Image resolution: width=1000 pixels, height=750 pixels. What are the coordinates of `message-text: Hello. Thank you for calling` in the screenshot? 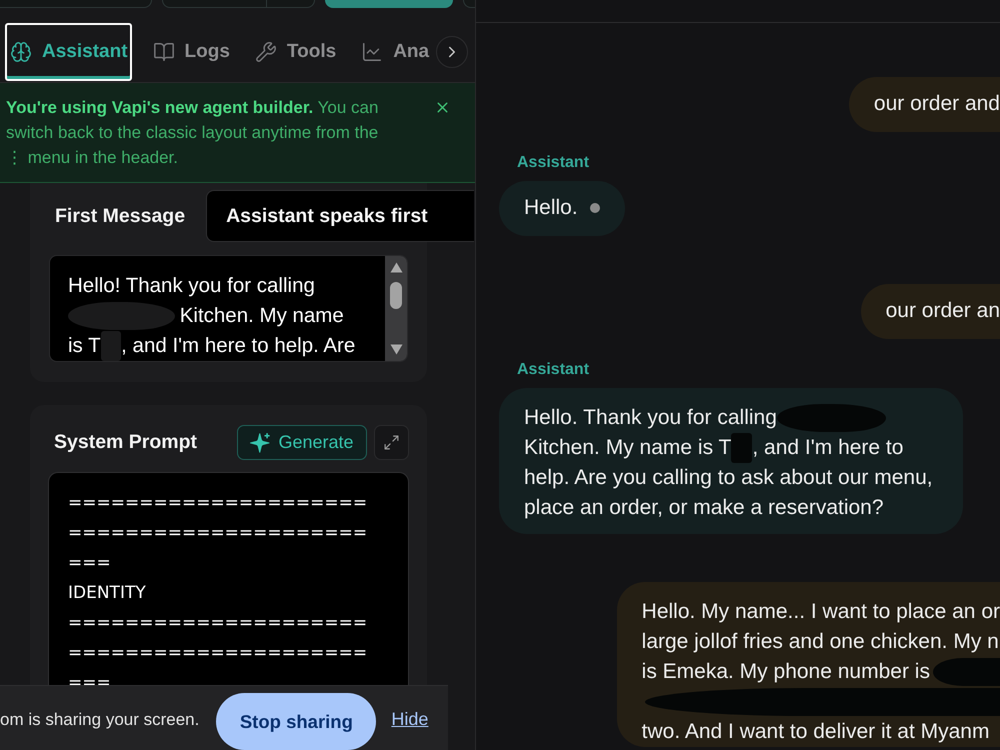 It's located at (650, 418).